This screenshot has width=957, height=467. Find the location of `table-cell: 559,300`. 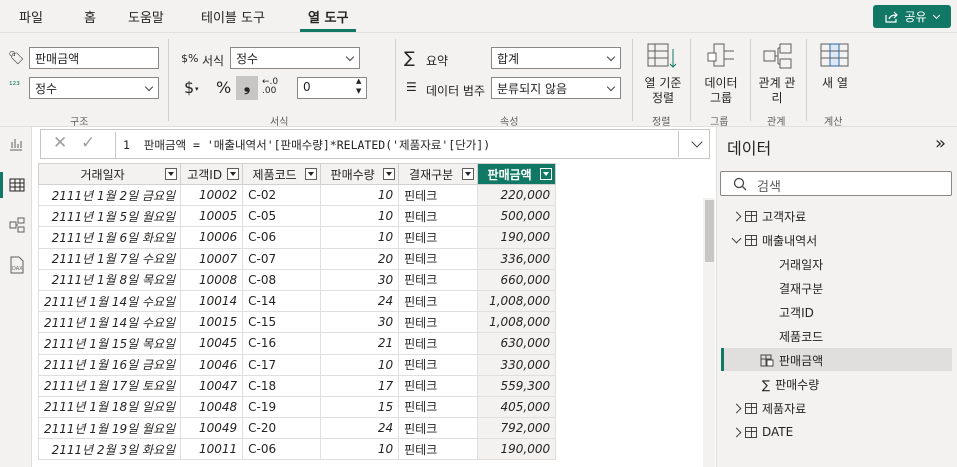

table-cell: 559,300 is located at coordinates (517, 385).